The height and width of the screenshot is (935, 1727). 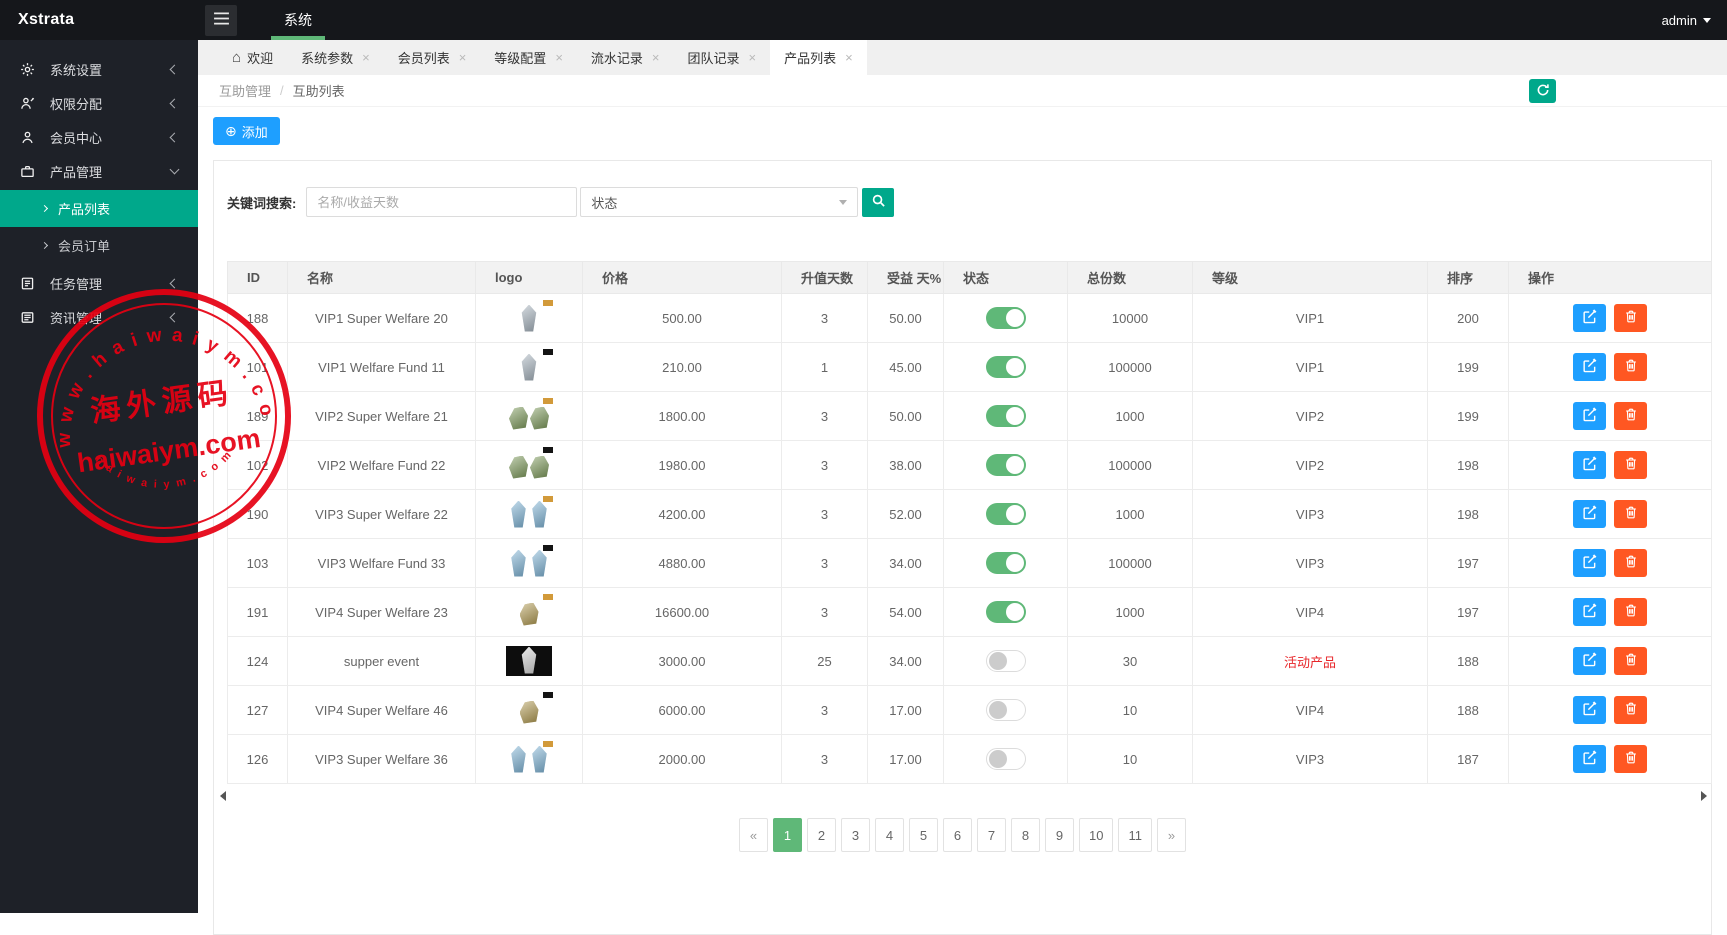 I want to click on tab-label: 等级配置, so click(x=520, y=58).